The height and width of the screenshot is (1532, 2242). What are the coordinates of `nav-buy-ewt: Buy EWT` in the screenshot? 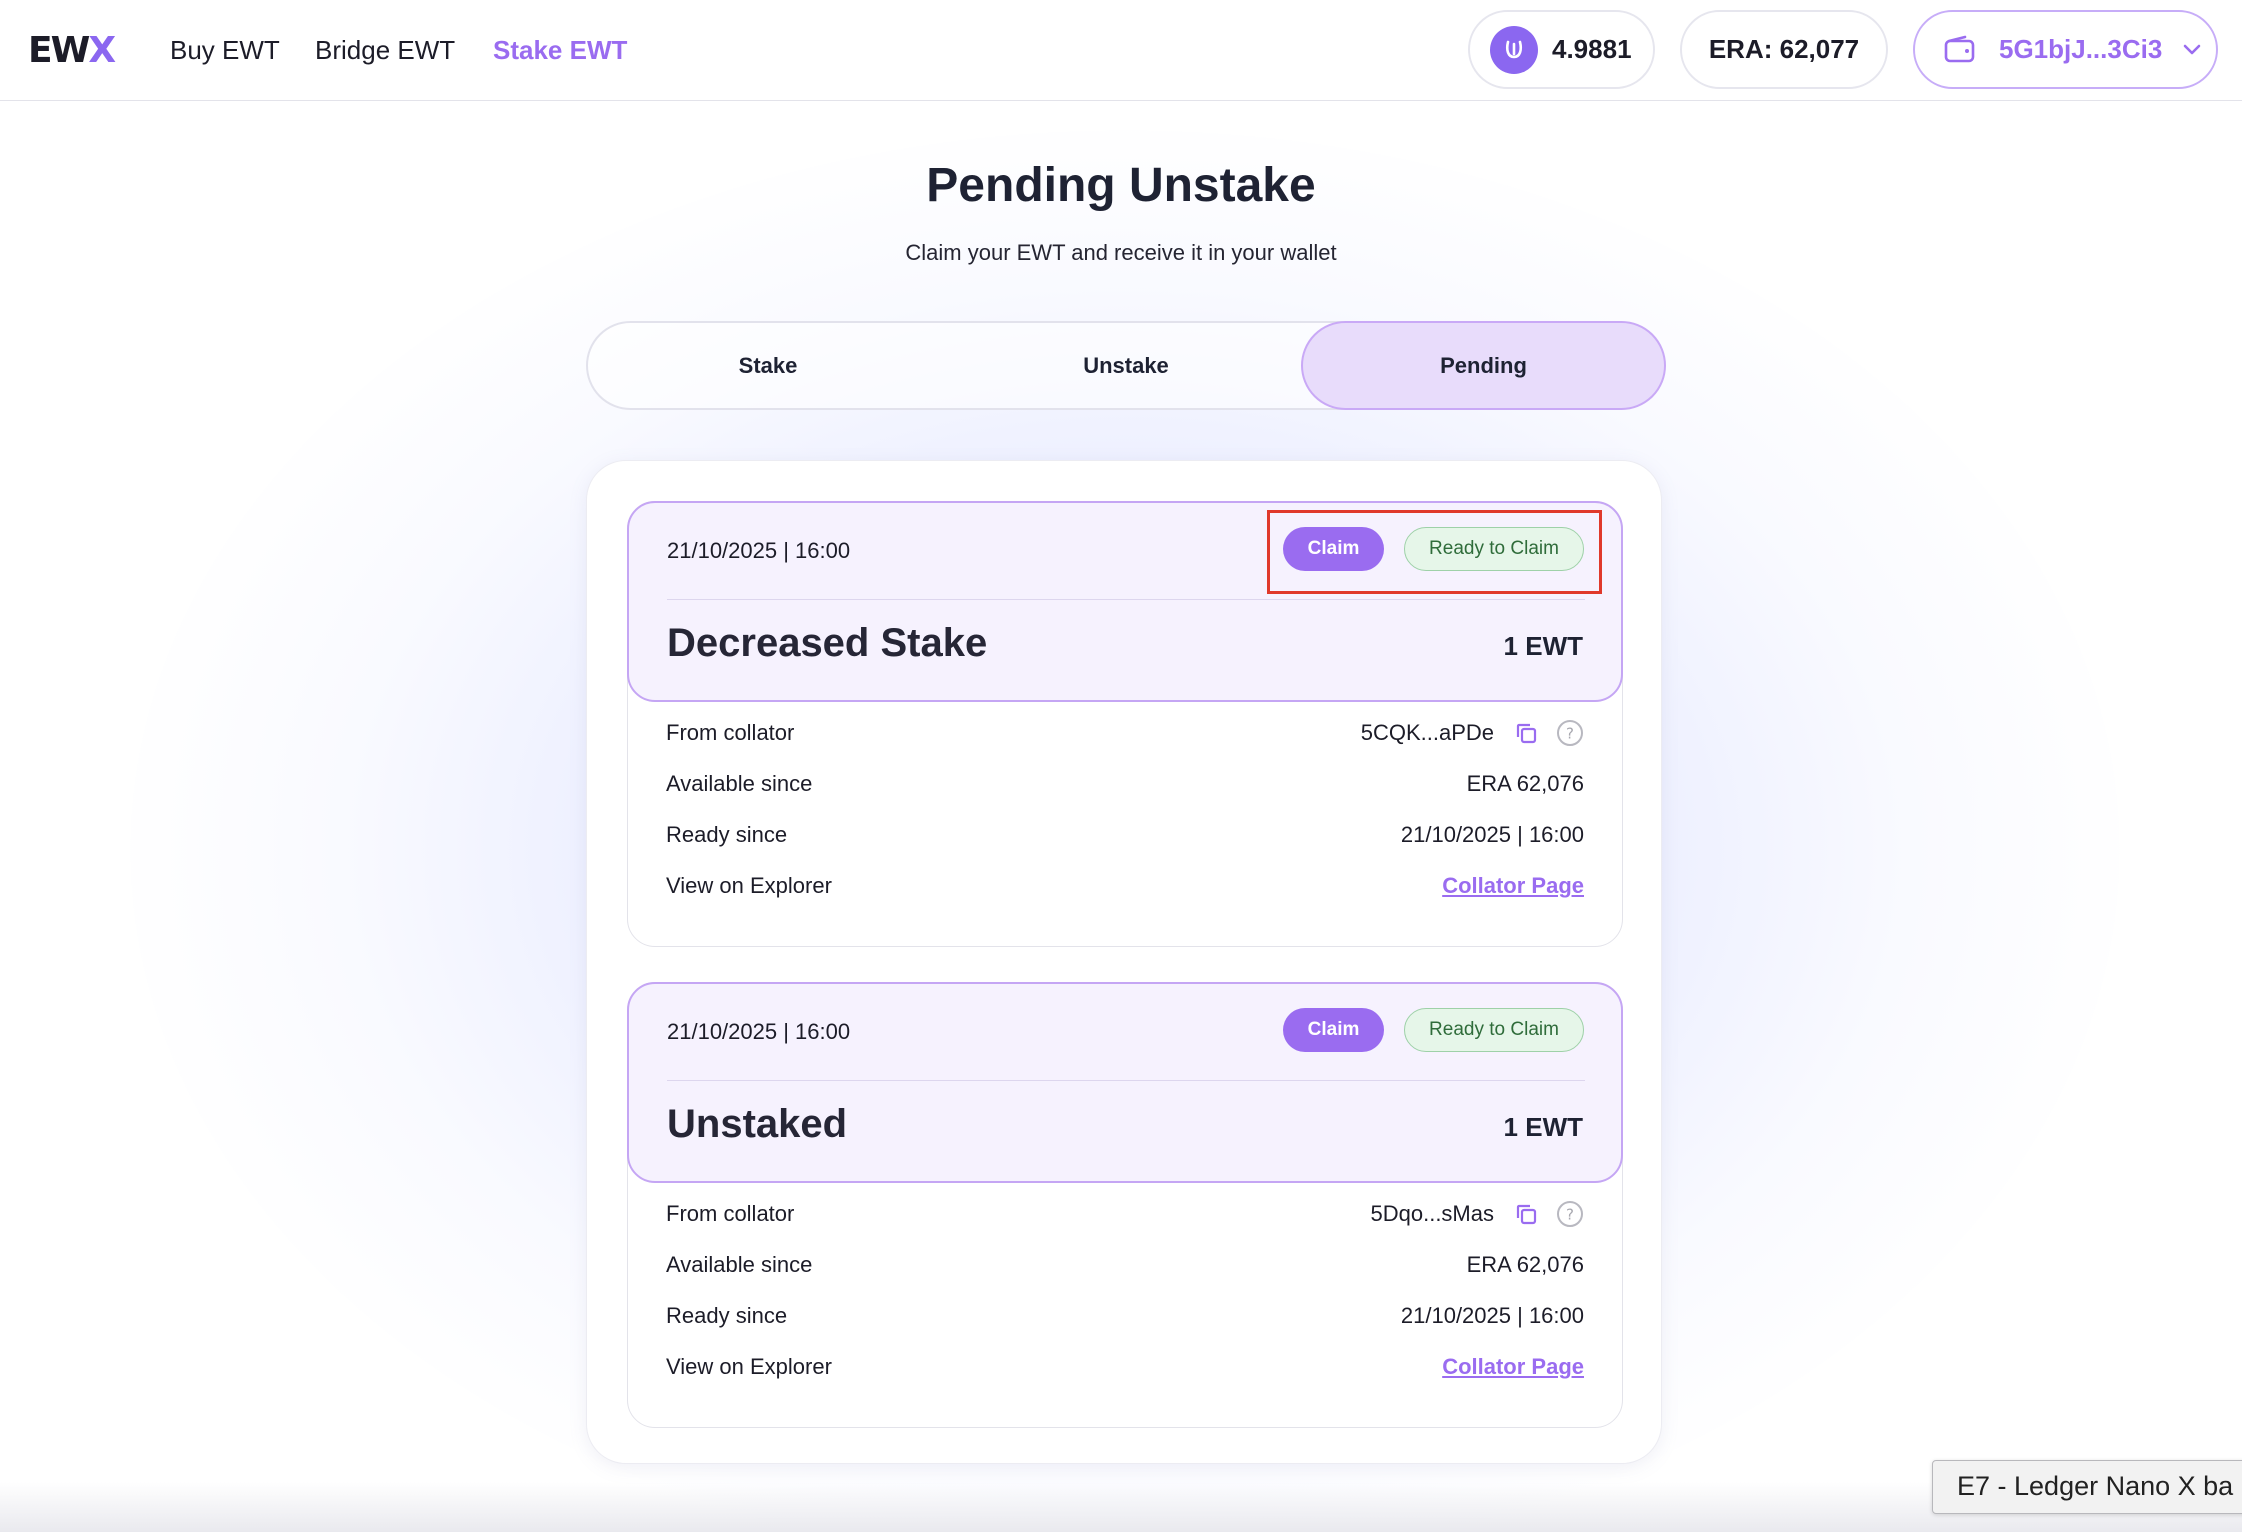 It's located at (225, 50).